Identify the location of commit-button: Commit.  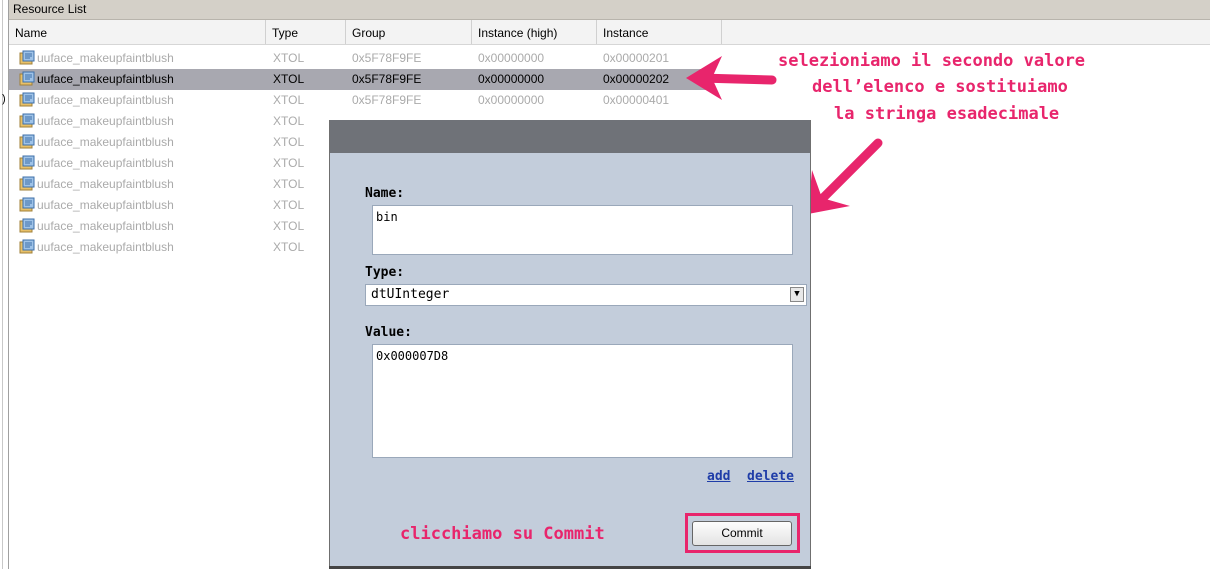
(742, 533).